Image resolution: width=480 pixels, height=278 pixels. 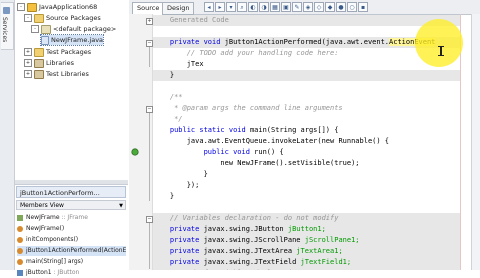 What do you see at coordinates (168, 97) in the screenshot?
I see `code-line: /**` at bounding box center [168, 97].